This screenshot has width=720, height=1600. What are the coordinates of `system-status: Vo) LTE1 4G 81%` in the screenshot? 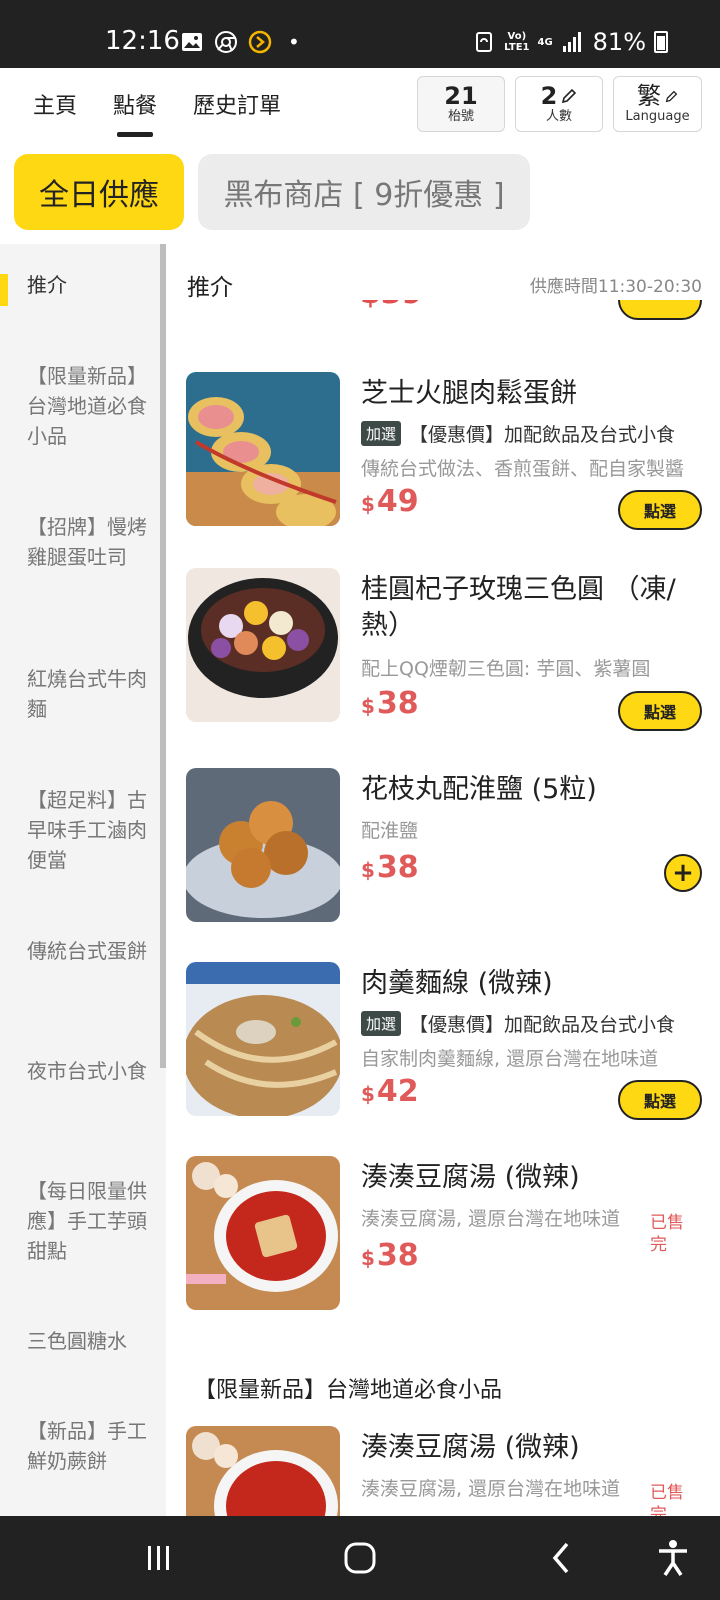 It's located at (570, 42).